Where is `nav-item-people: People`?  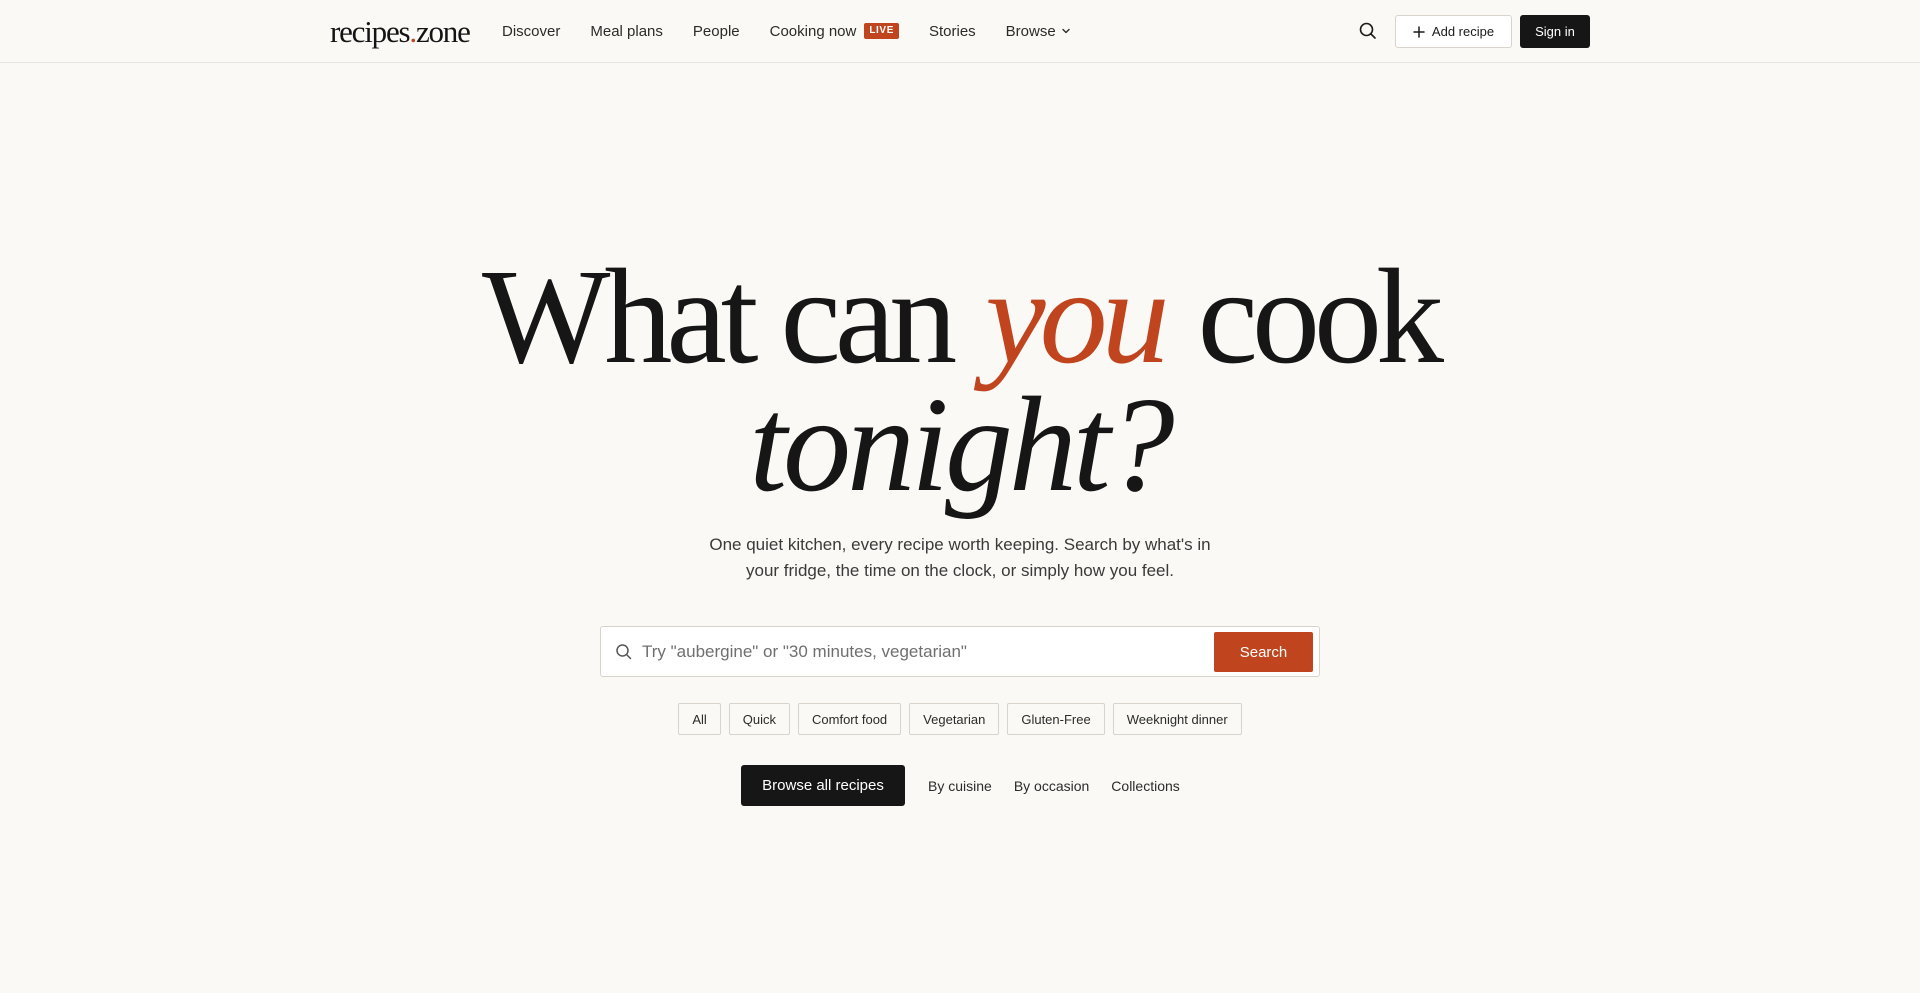 nav-item-people: People is located at coordinates (716, 31).